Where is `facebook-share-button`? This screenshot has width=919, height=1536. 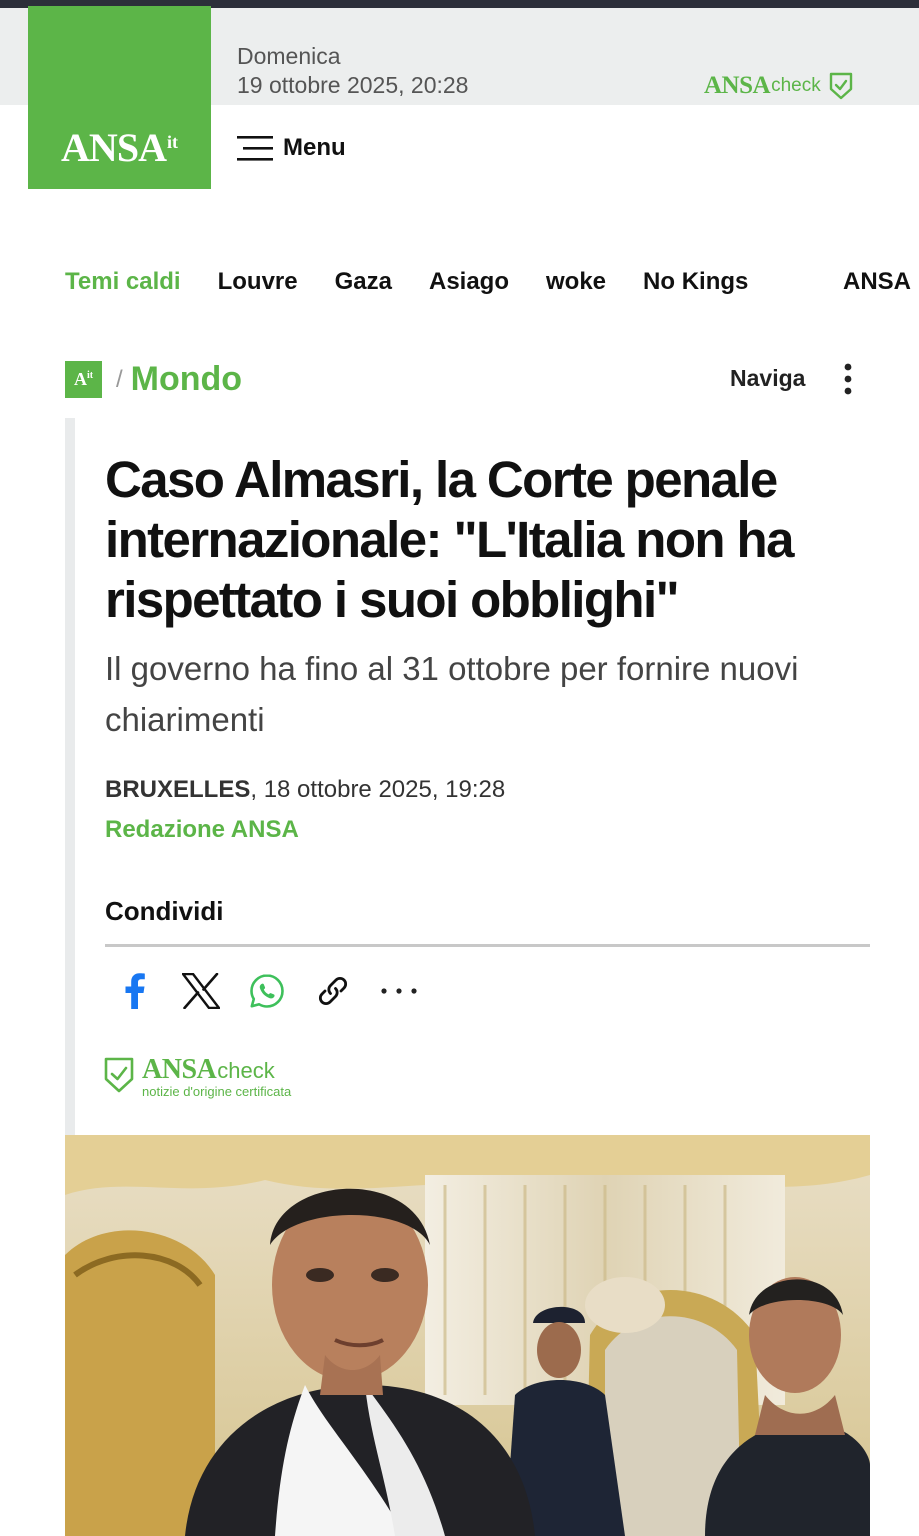
facebook-share-button is located at coordinates (135, 991).